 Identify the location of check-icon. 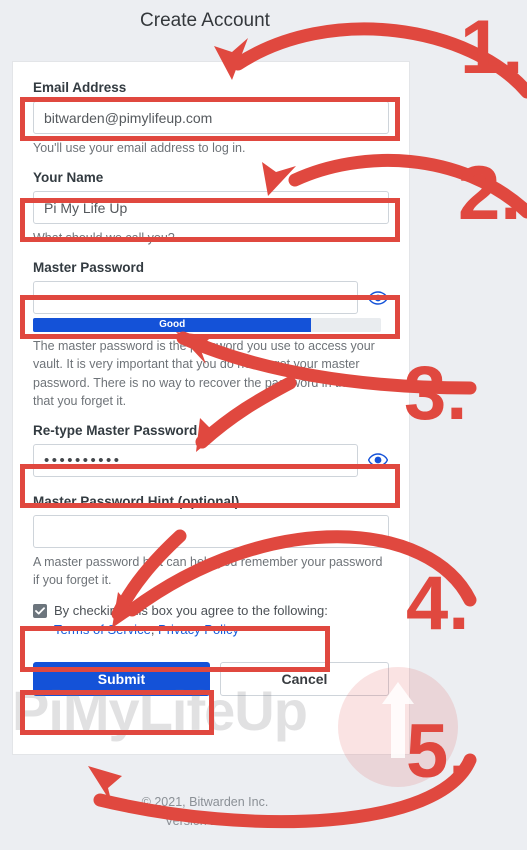
(40, 611).